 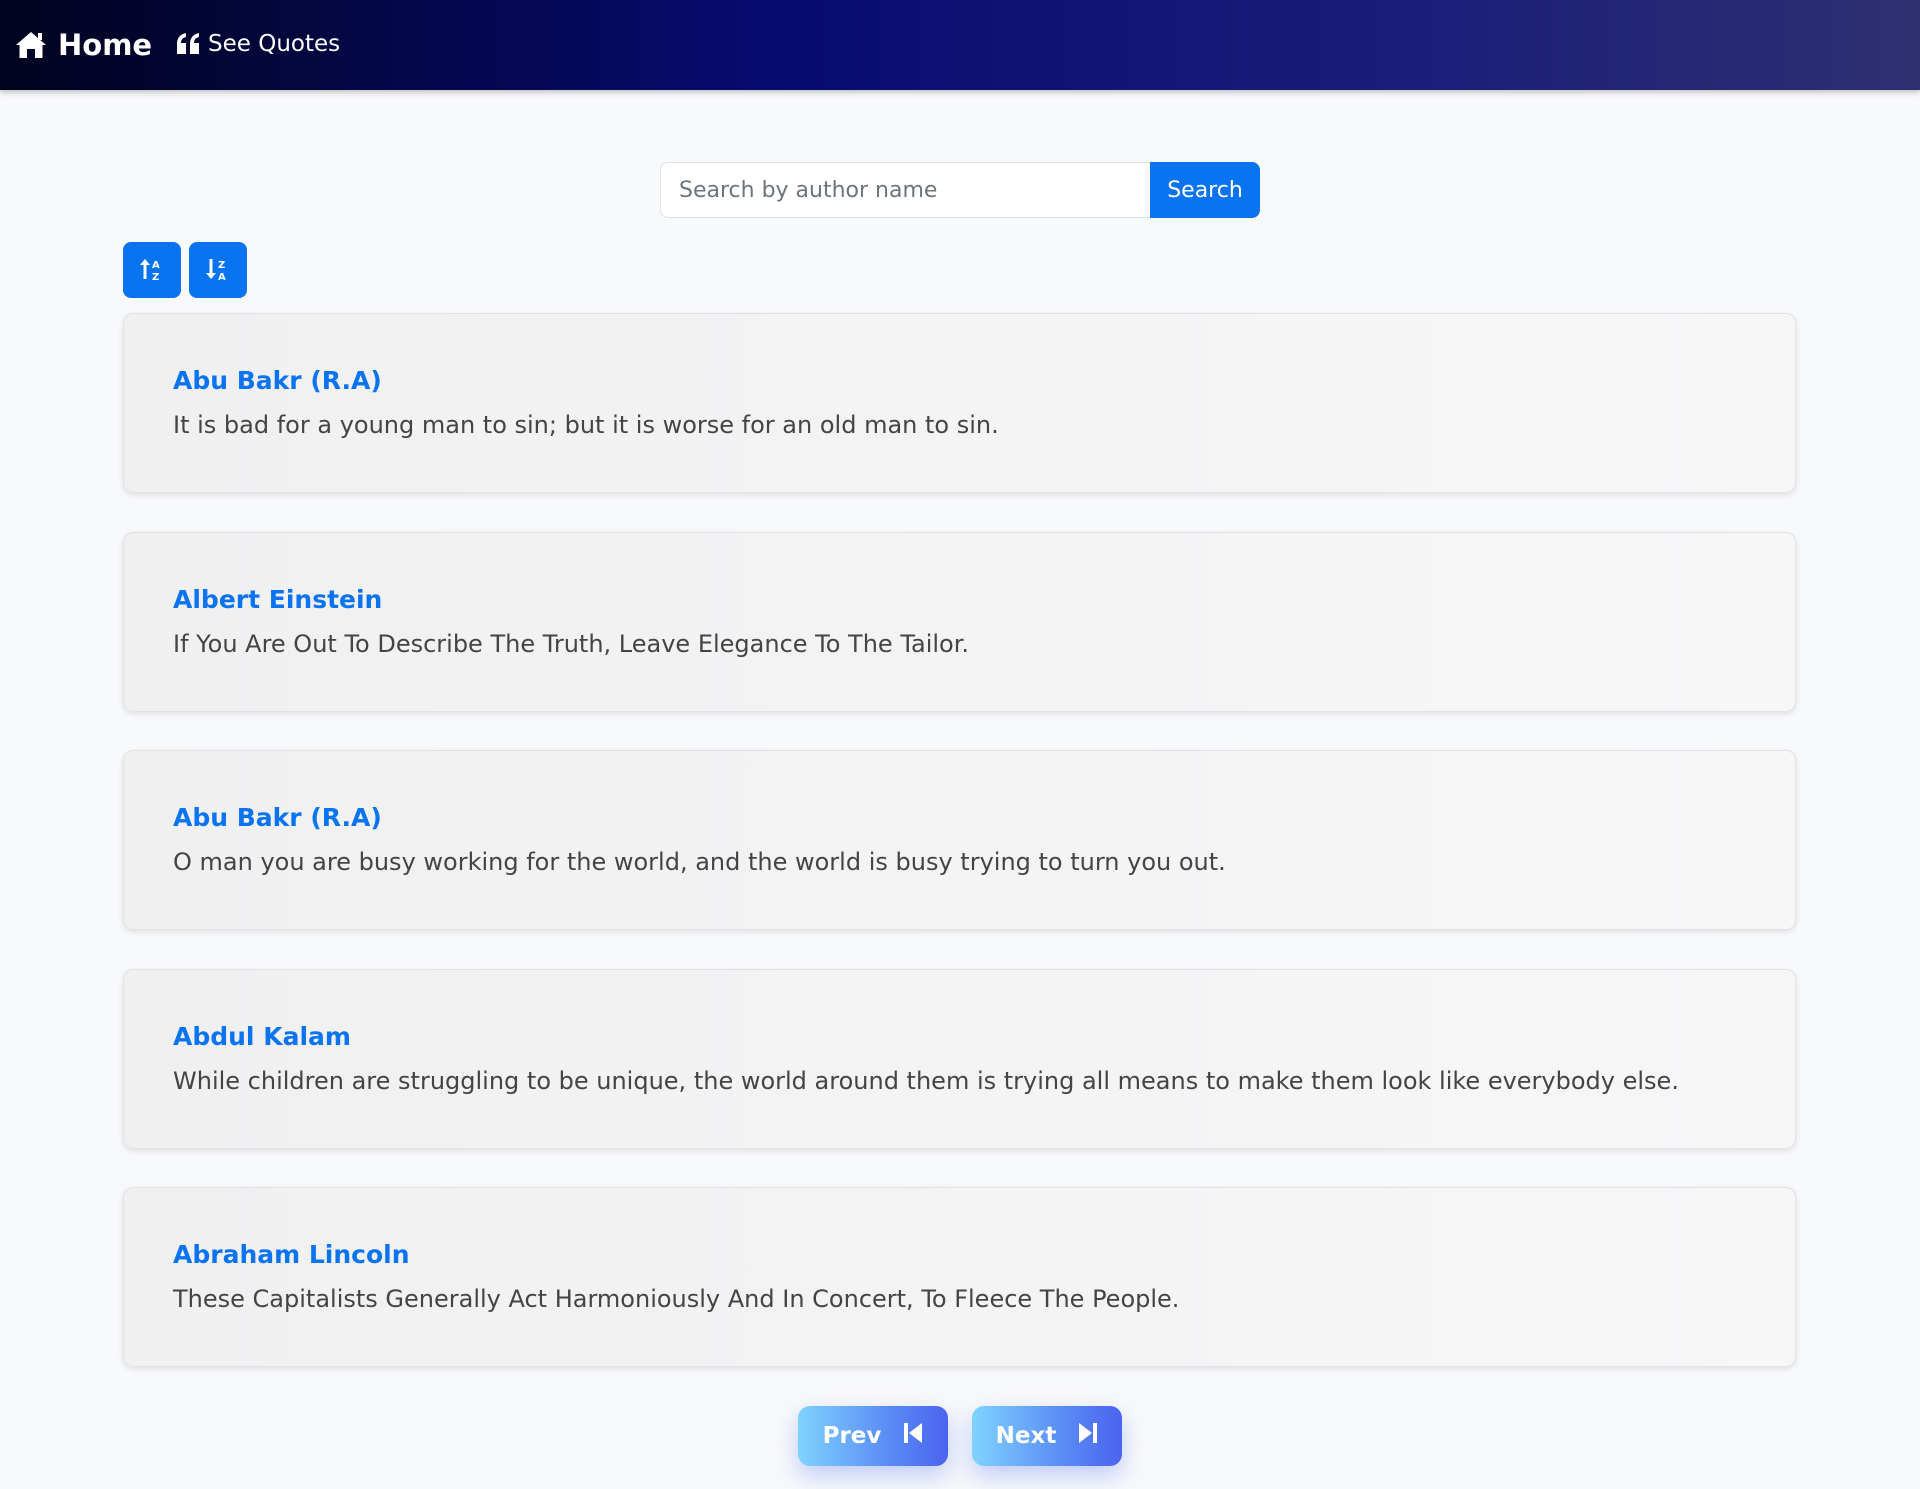 What do you see at coordinates (277, 599) in the screenshot?
I see `quote-author: Albert Einstein` at bounding box center [277, 599].